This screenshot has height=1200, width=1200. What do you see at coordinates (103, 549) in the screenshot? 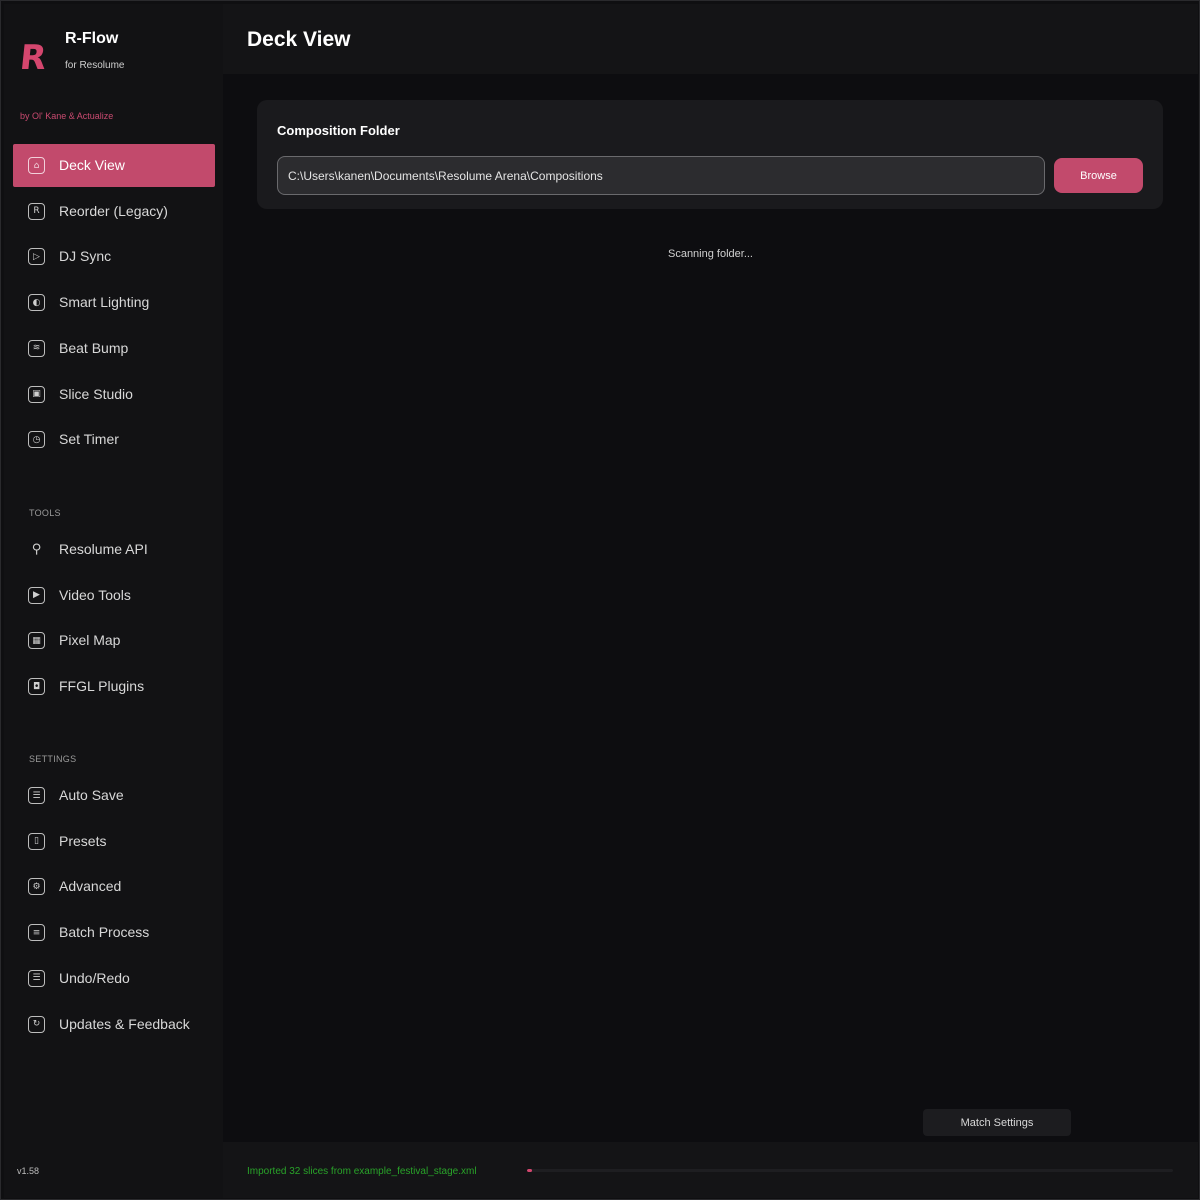
I see `sidebar-item-label: Resolume API` at bounding box center [103, 549].